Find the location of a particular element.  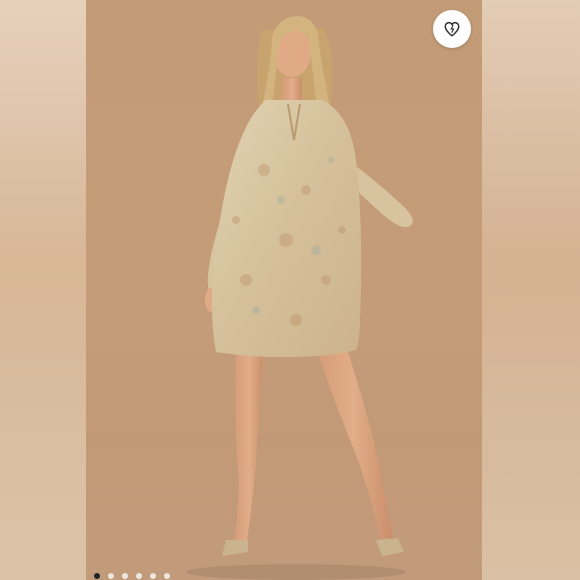

heart-icon is located at coordinates (452, 29).